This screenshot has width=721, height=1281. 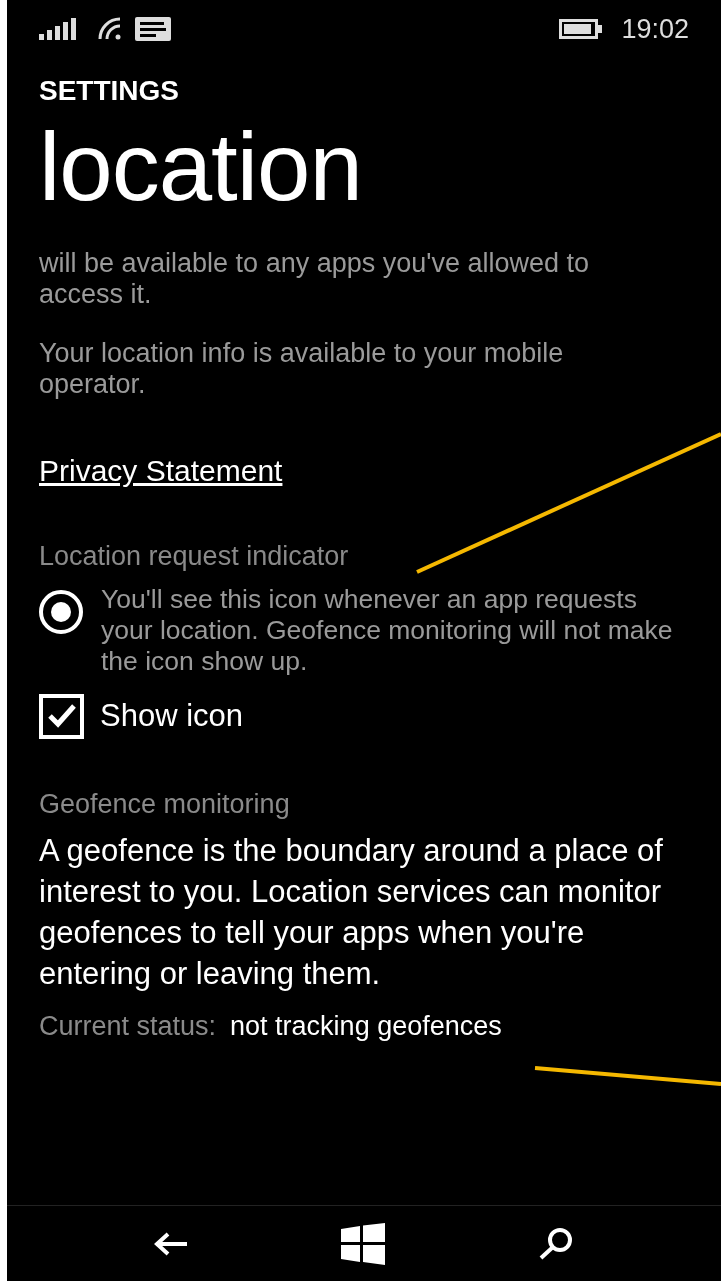 What do you see at coordinates (128, 1026) in the screenshot?
I see `status-label: Current status:` at bounding box center [128, 1026].